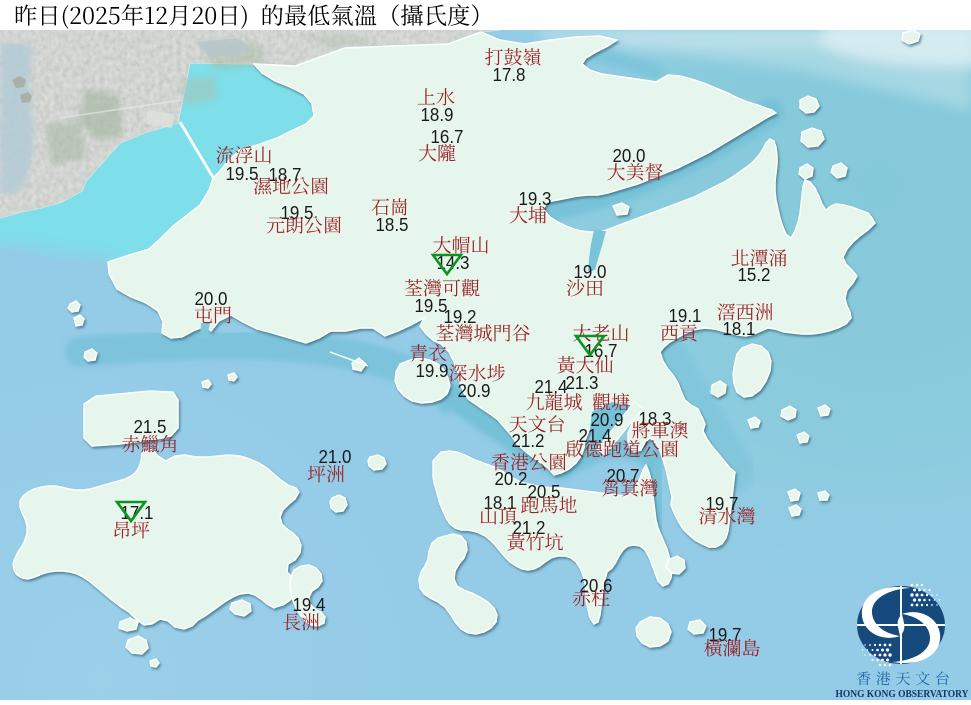 The height and width of the screenshot is (705, 971). I want to click on svg-text: 19.3, so click(535, 198).